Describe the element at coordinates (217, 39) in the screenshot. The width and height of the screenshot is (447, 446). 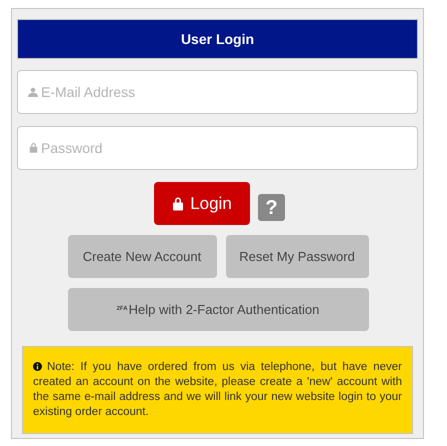
I see `header-title: User Login` at that location.